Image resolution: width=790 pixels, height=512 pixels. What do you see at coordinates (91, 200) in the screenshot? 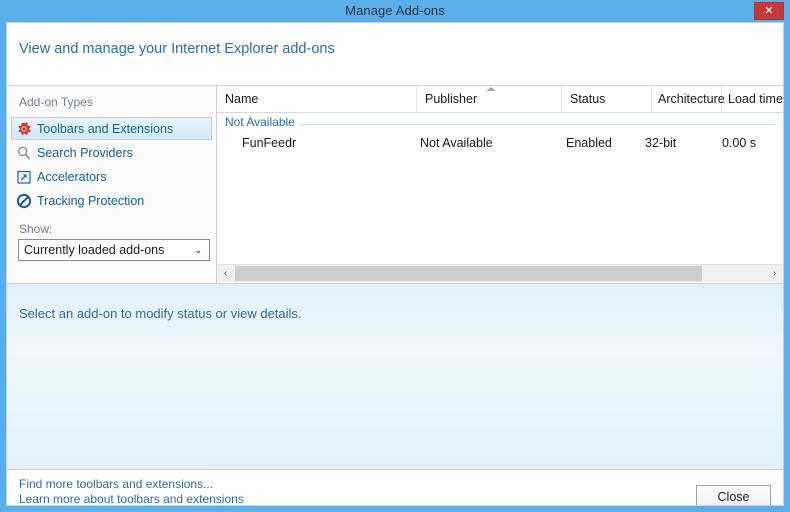
I see `sidebar-item-label: Tracking Protection` at bounding box center [91, 200].